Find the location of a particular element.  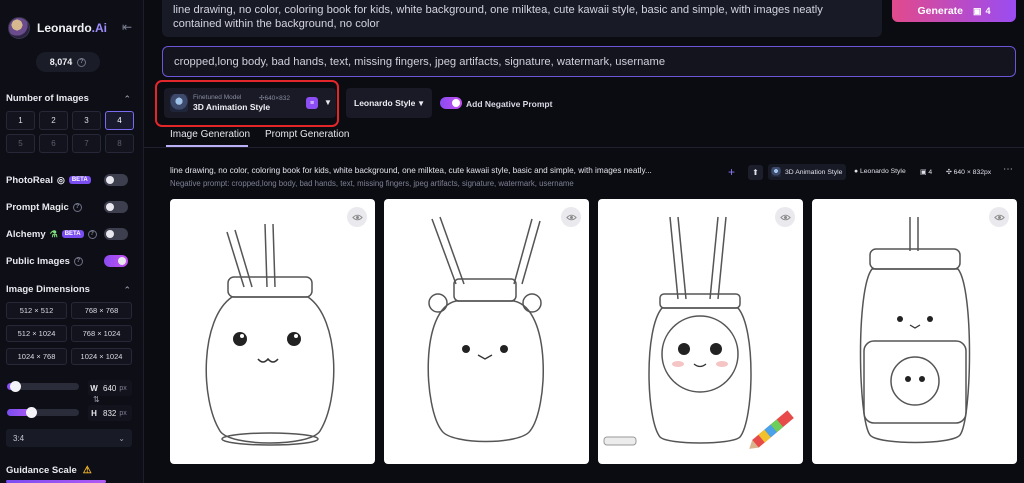

negative-prompt-toggle-label: Add Negative Prompt is located at coordinates (509, 104).